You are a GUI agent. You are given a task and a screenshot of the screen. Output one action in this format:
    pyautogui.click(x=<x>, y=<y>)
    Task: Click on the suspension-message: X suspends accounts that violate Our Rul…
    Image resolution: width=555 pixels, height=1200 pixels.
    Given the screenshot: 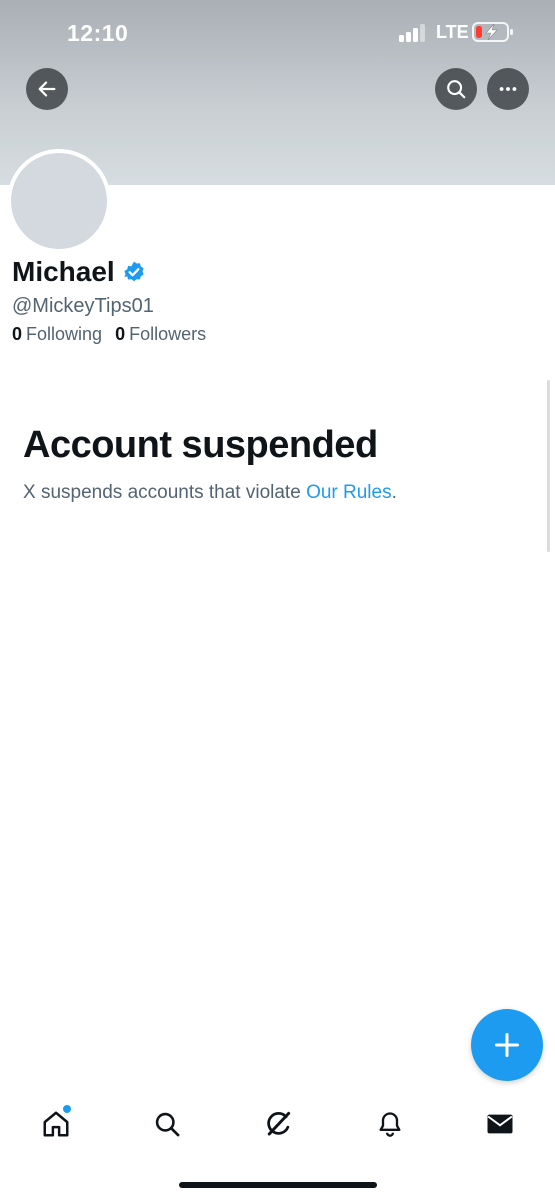 What is the action you would take?
    pyautogui.click(x=210, y=493)
    